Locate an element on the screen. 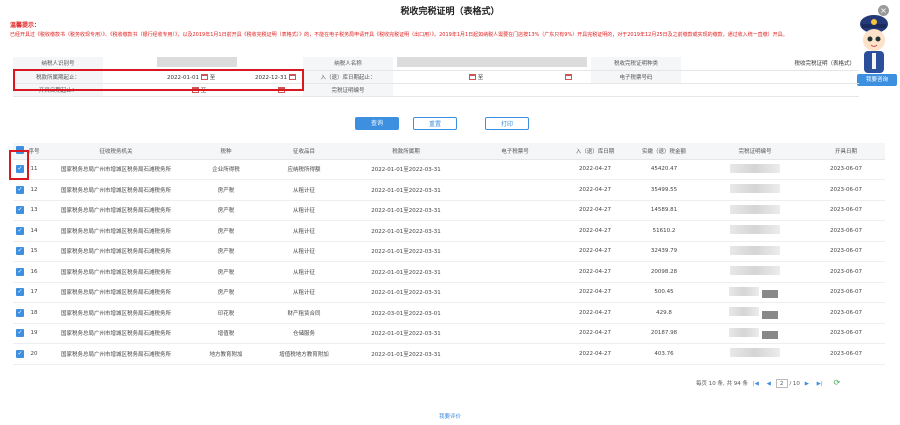 This screenshot has height=425, width=900. entry-to-text: 至 is located at coordinates (480, 77).